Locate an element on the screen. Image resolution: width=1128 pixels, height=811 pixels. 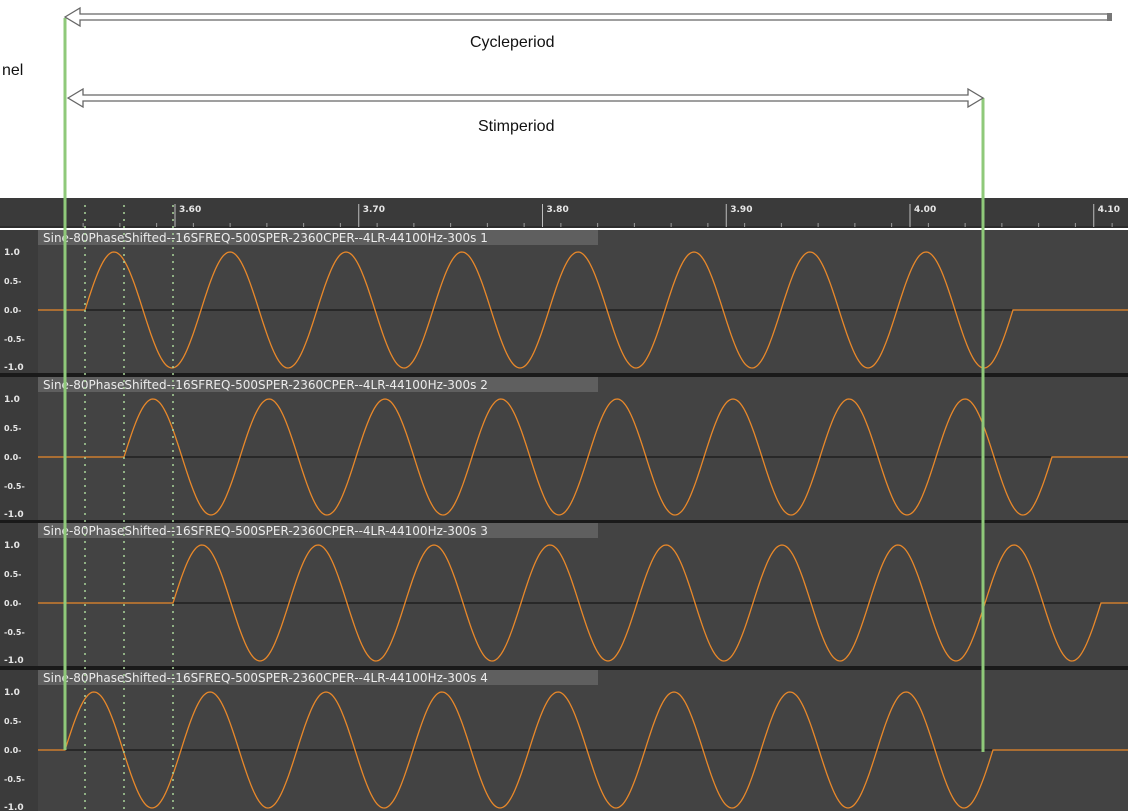
ruler-tick-label: 3.70 is located at coordinates (374, 210).